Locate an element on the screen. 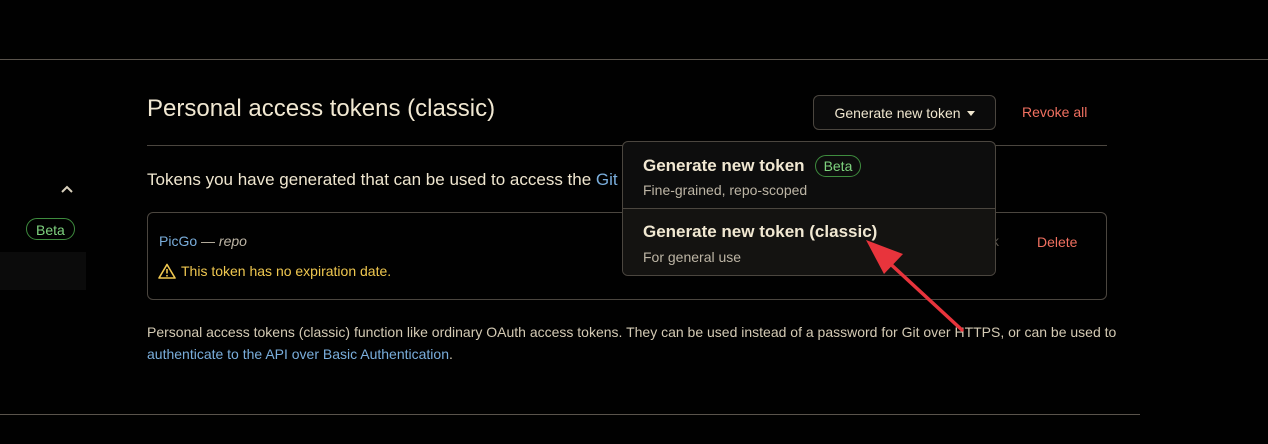 The image size is (1268, 444). warning-icon is located at coordinates (167, 271).